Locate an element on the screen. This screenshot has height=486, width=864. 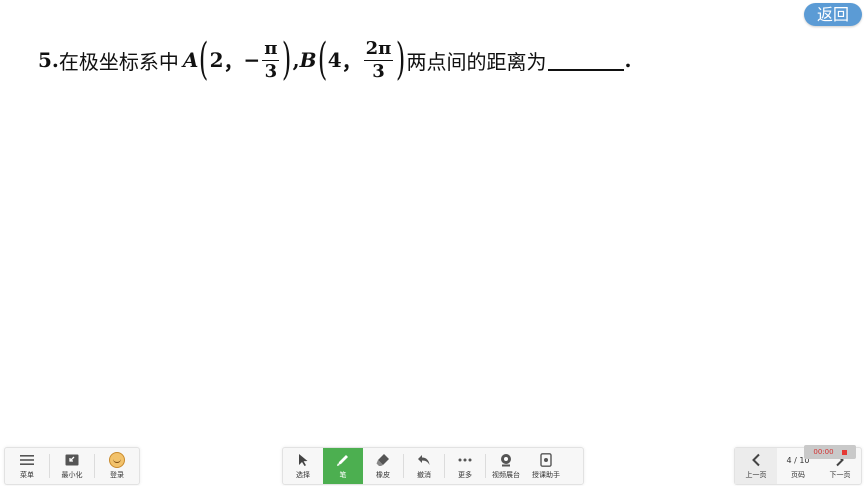
timer-text: 00:00 is located at coordinates (823, 452).